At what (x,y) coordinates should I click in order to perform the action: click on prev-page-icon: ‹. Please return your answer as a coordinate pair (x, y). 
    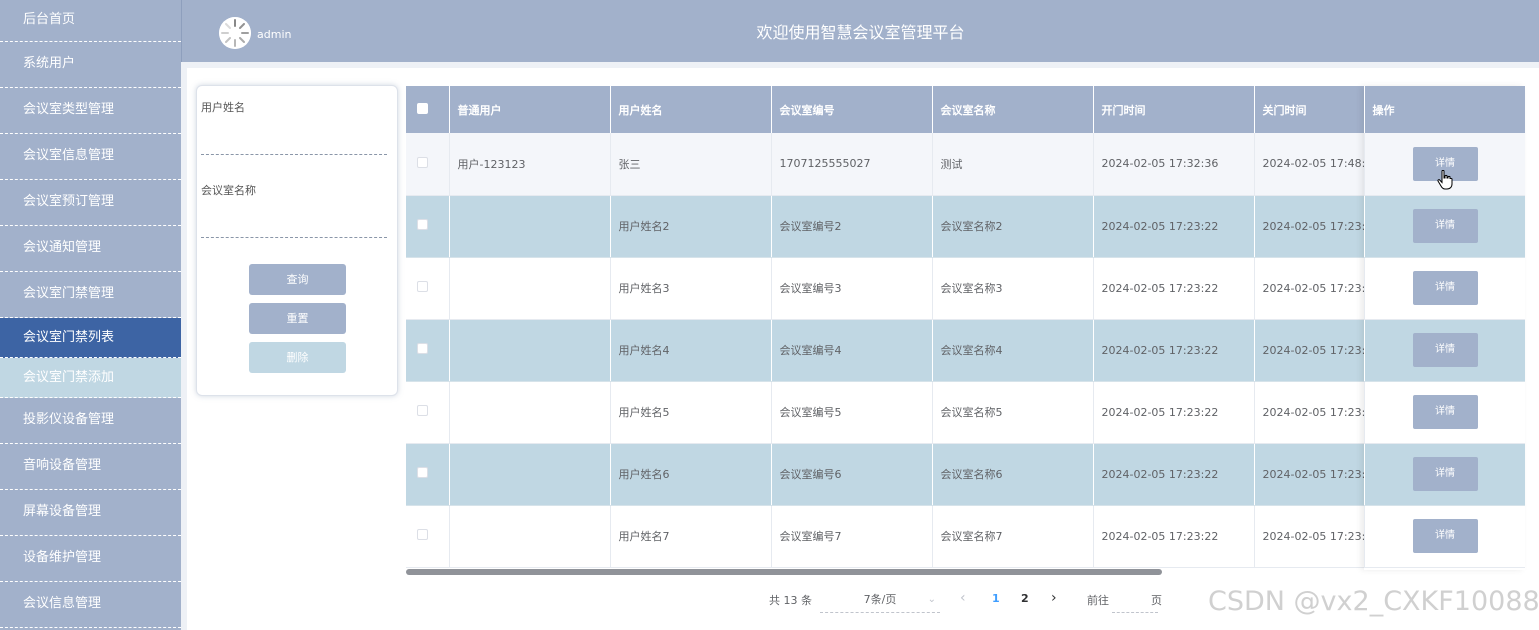
    Looking at the image, I should click on (963, 598).